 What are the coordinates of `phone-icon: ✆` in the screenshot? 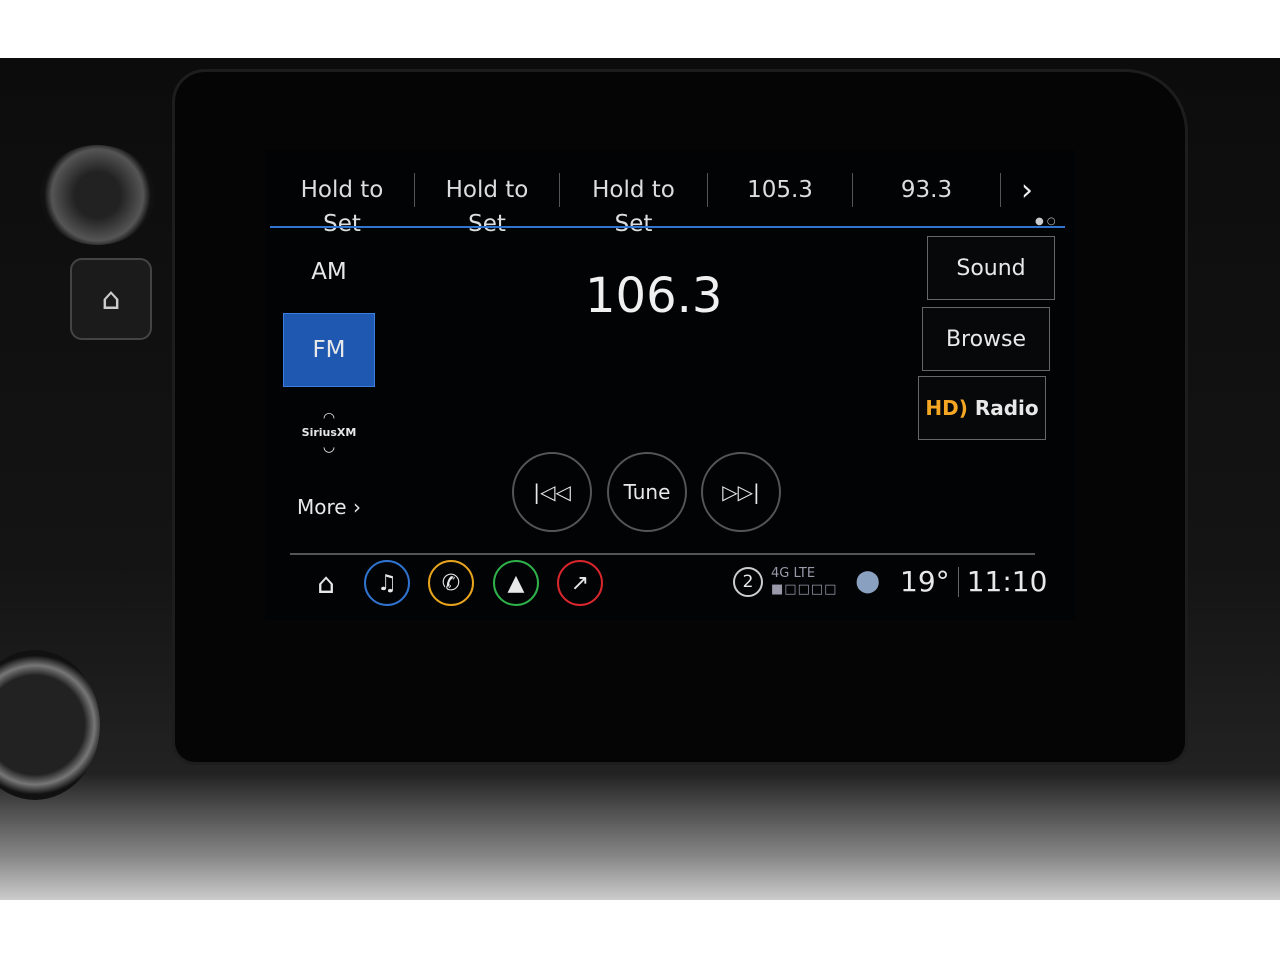 It's located at (451, 583).